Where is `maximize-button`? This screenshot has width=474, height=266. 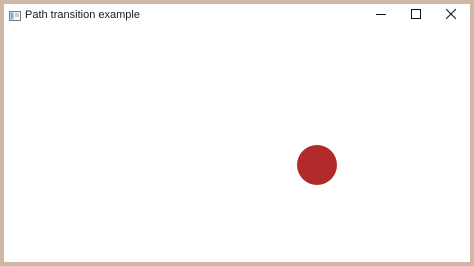
maximize-button is located at coordinates (416, 15).